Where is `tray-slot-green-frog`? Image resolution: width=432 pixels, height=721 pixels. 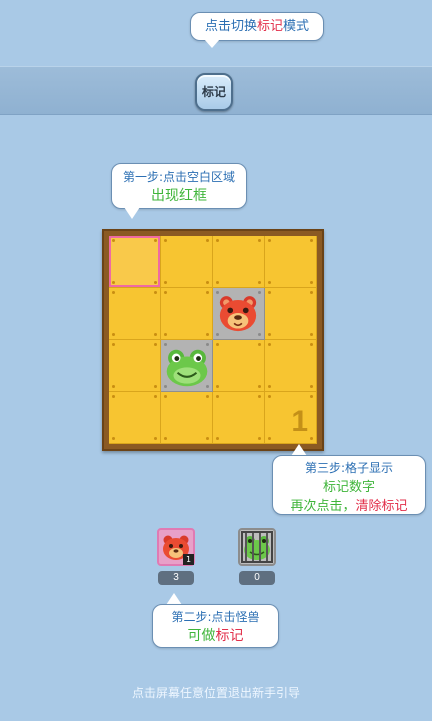
tray-slot-green-frog is located at coordinates (257, 547).